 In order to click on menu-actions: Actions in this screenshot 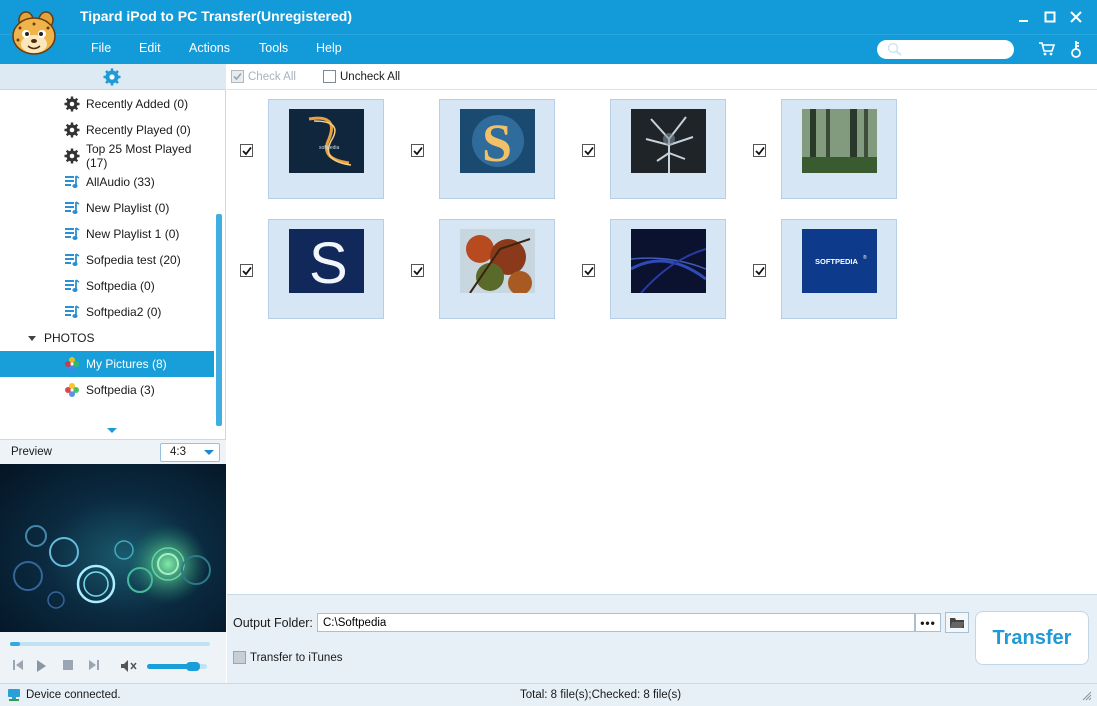, I will do `click(209, 48)`.